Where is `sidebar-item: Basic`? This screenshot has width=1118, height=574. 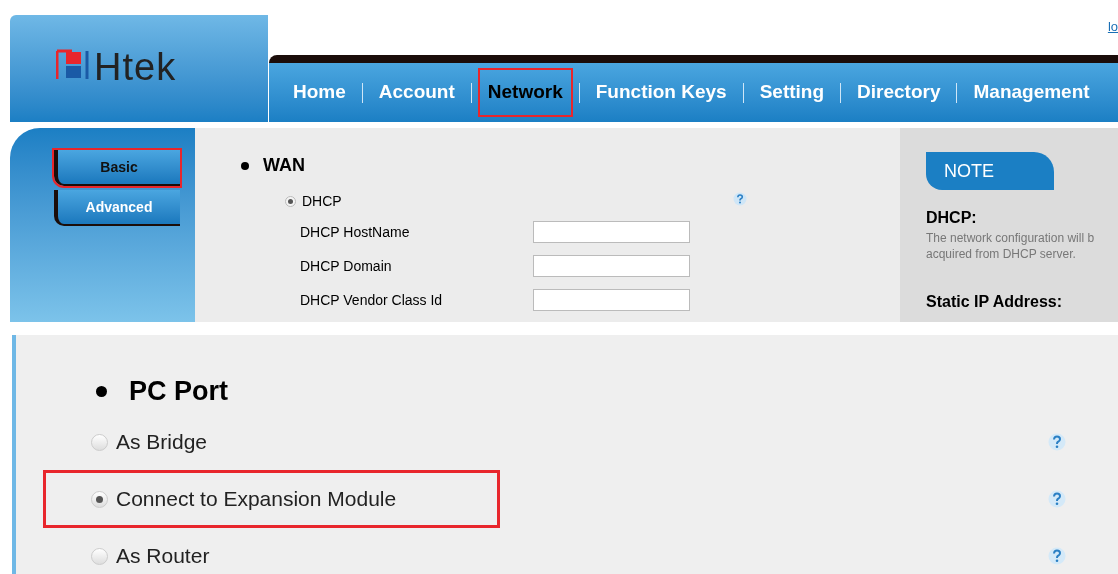
sidebar-item: Basic is located at coordinates (117, 168).